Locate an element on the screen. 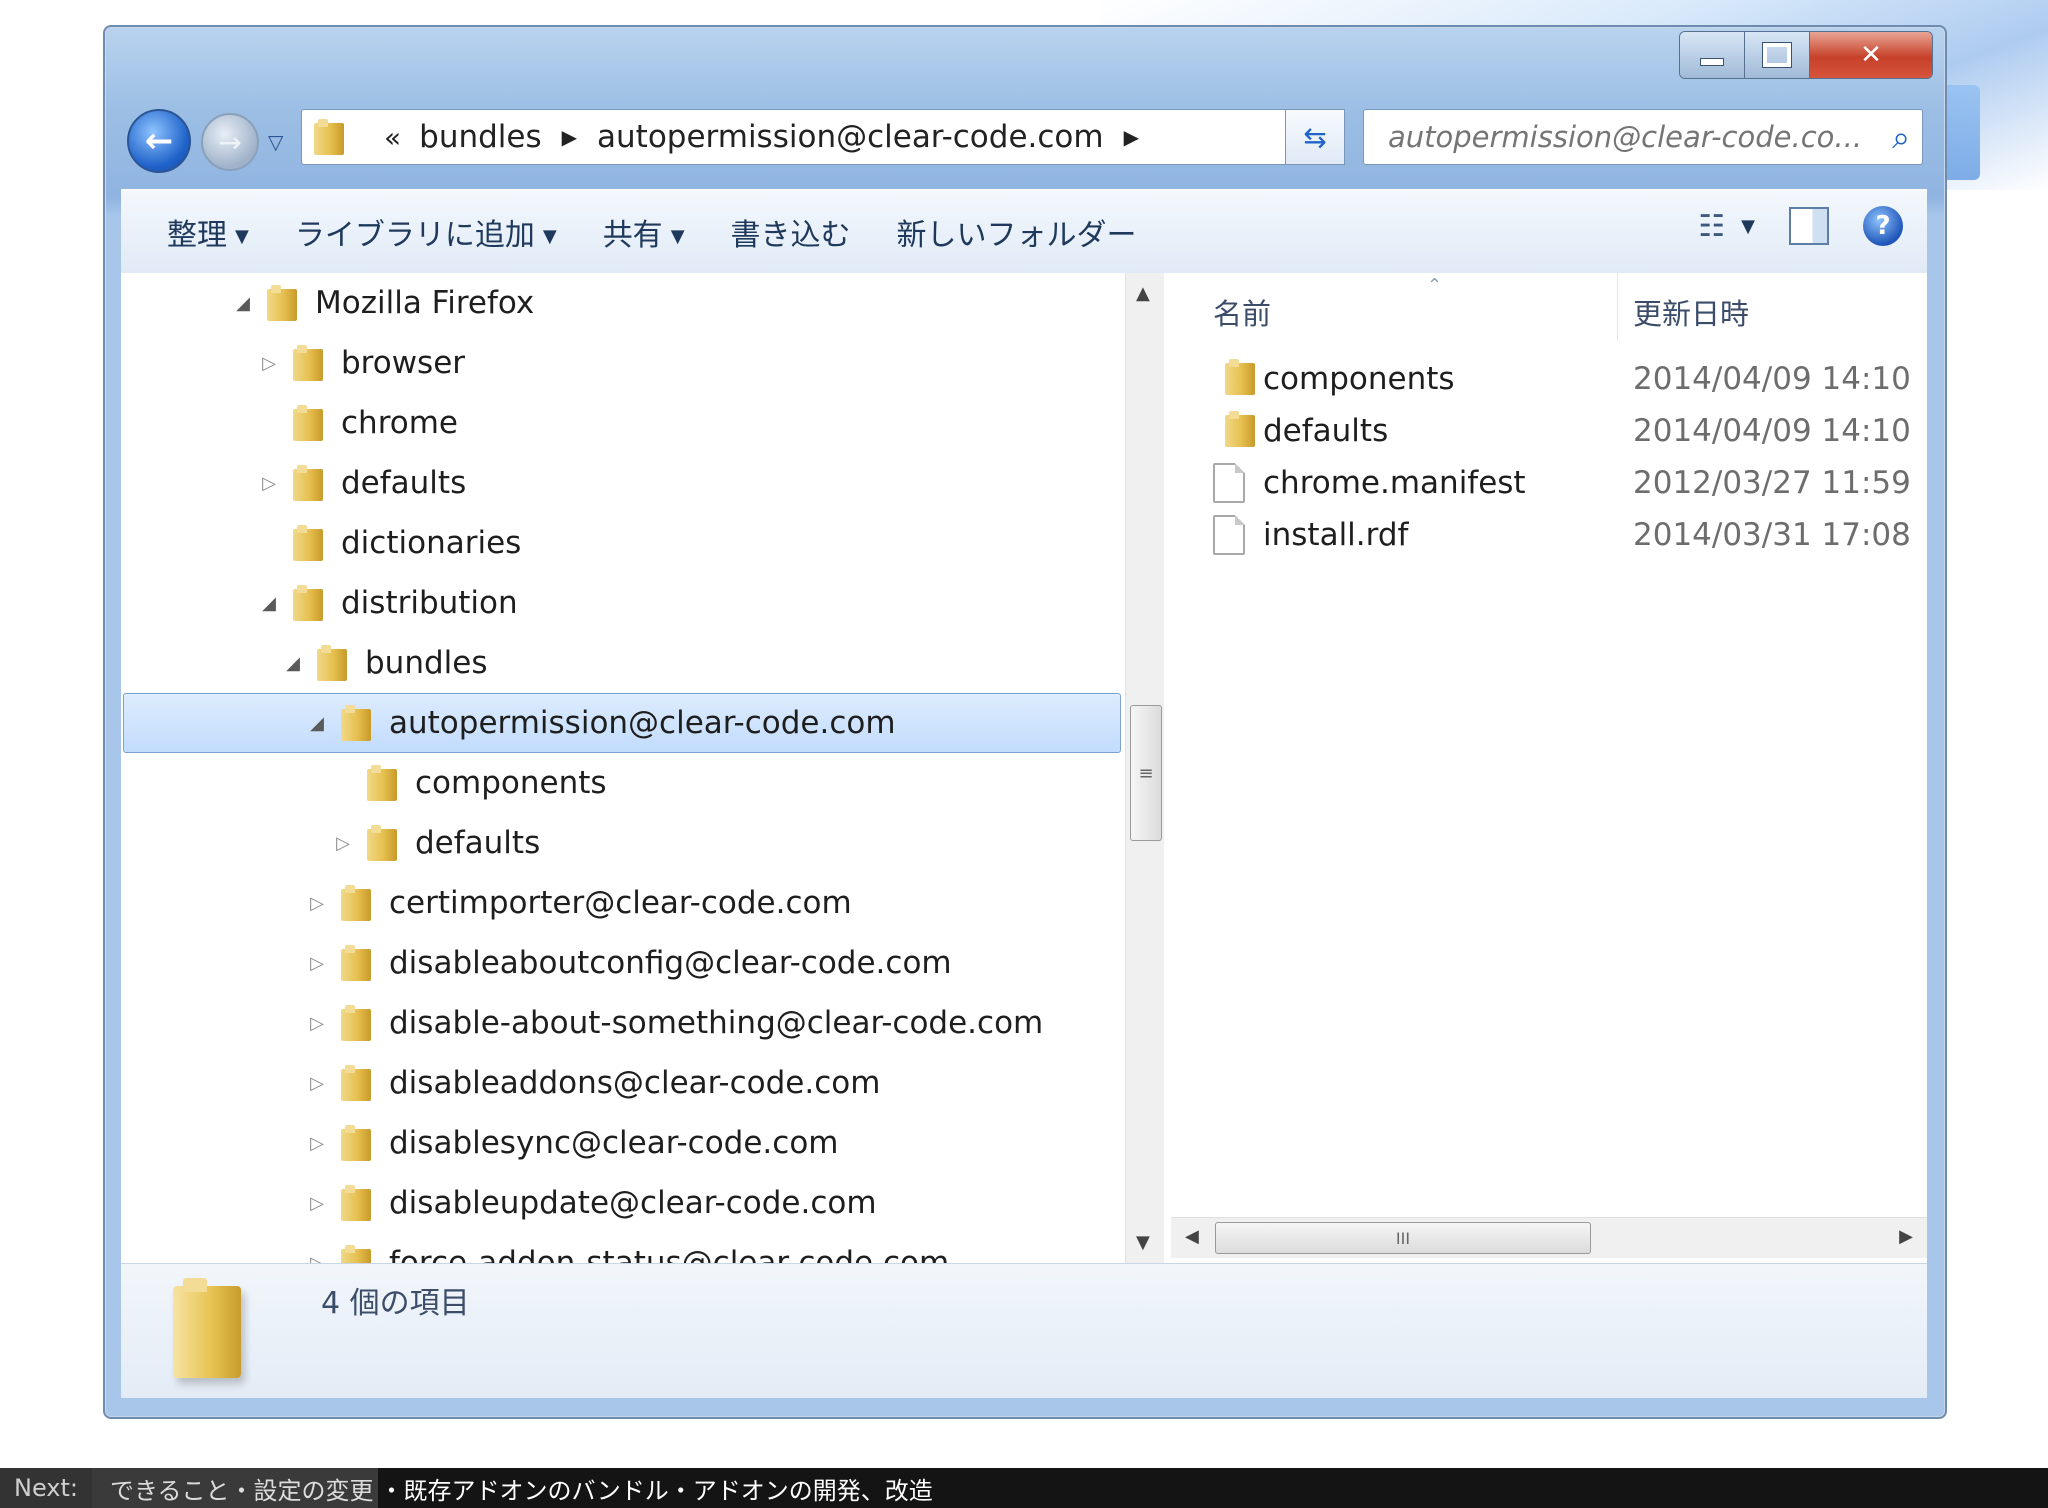 The height and width of the screenshot is (1508, 2048). column-header: ⌃ 名前 更新日時 is located at coordinates (1549, 307).